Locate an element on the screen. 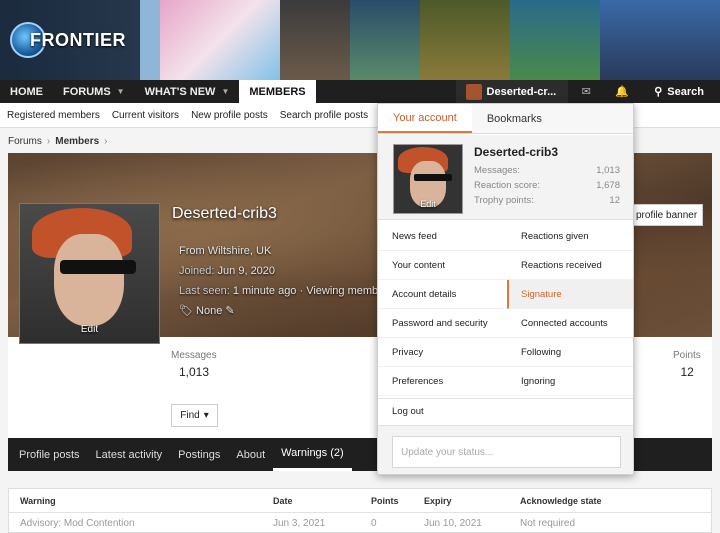  stat-row: Reaction score: 1,678 is located at coordinates (547, 185).